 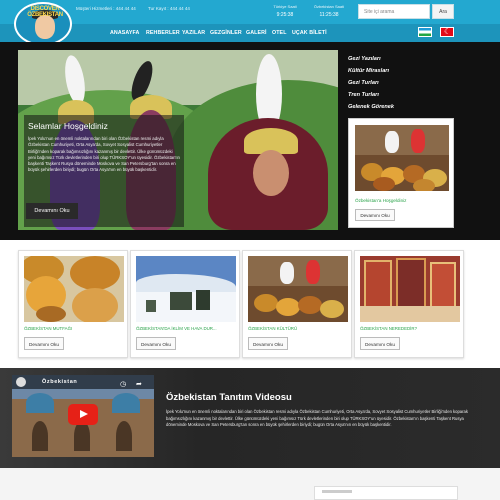 I want to click on uzbekistan-clock-time: 11:25:38, so click(x=329, y=15).